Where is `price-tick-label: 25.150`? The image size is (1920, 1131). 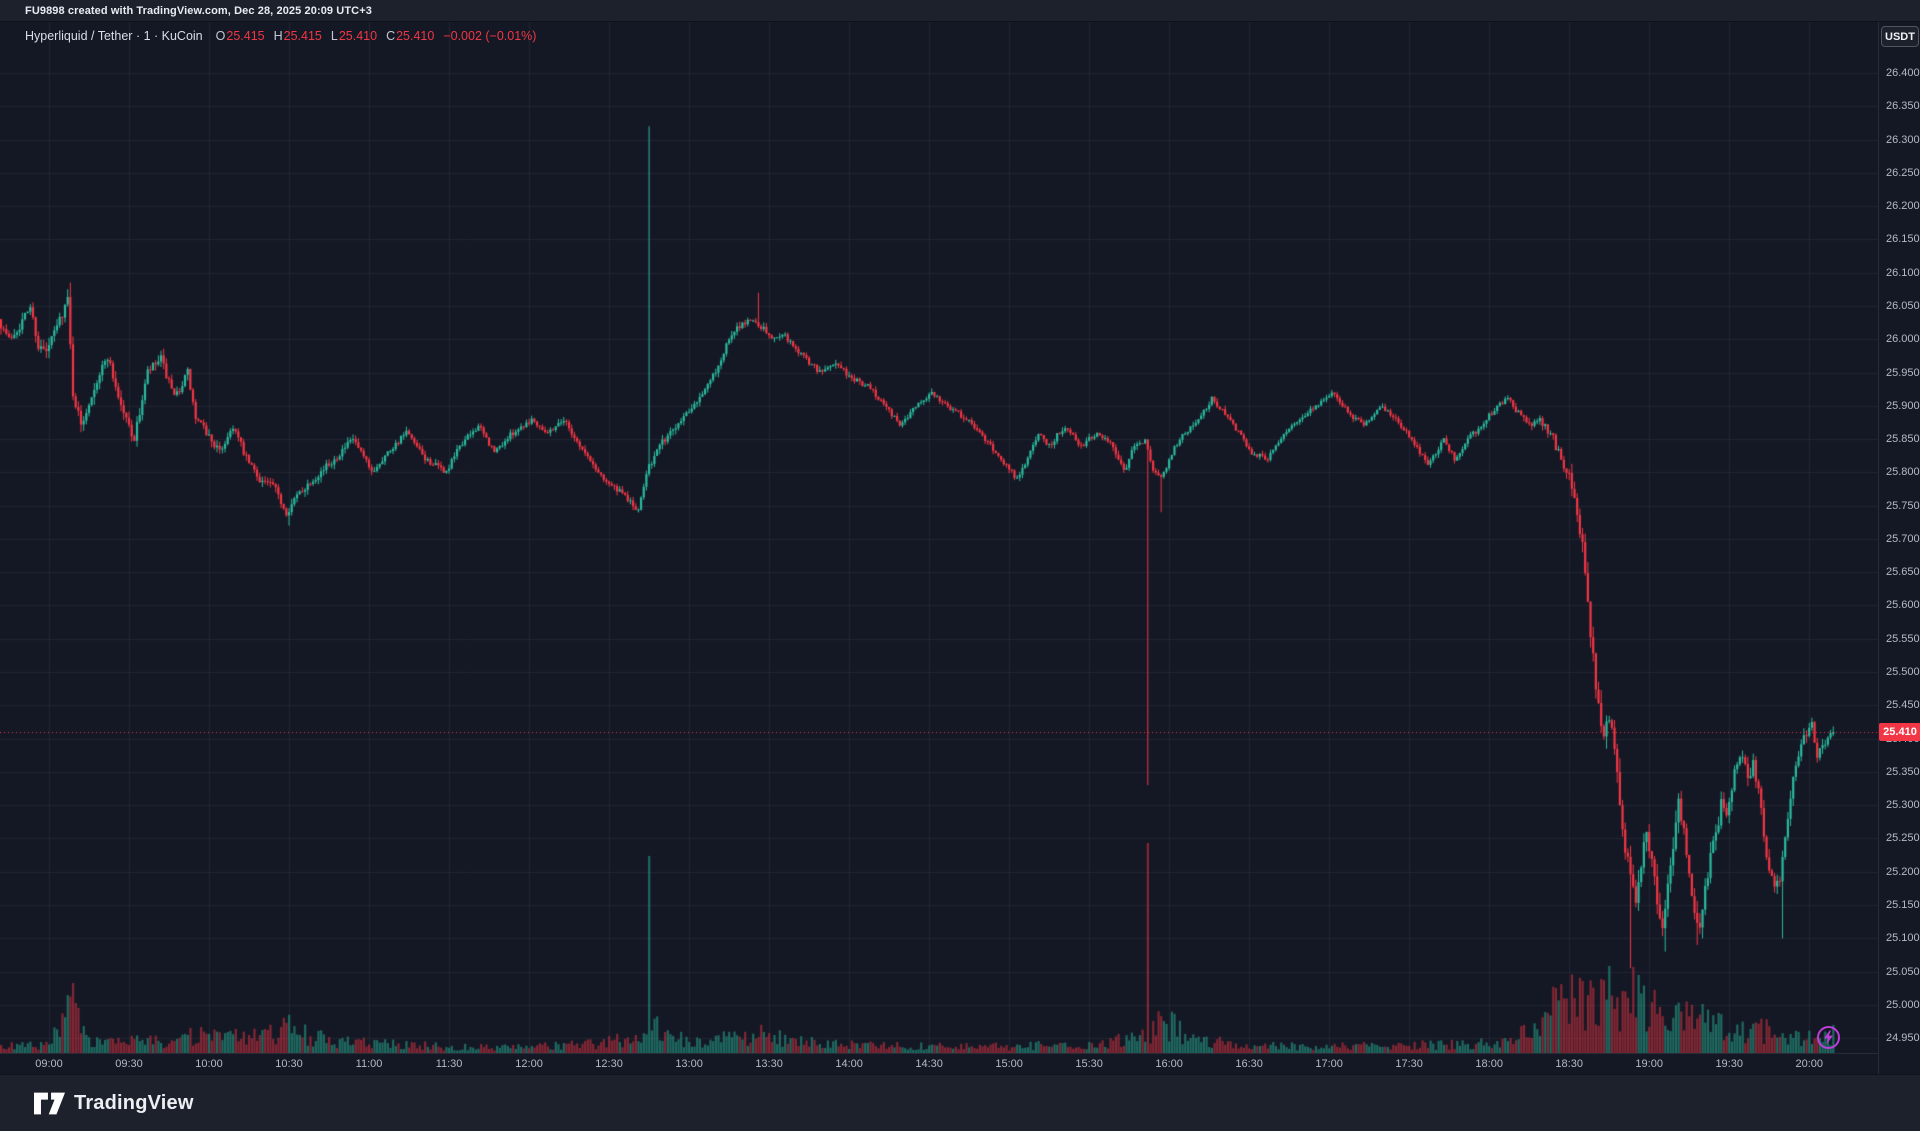
price-tick-label: 25.150 is located at coordinates (1903, 905).